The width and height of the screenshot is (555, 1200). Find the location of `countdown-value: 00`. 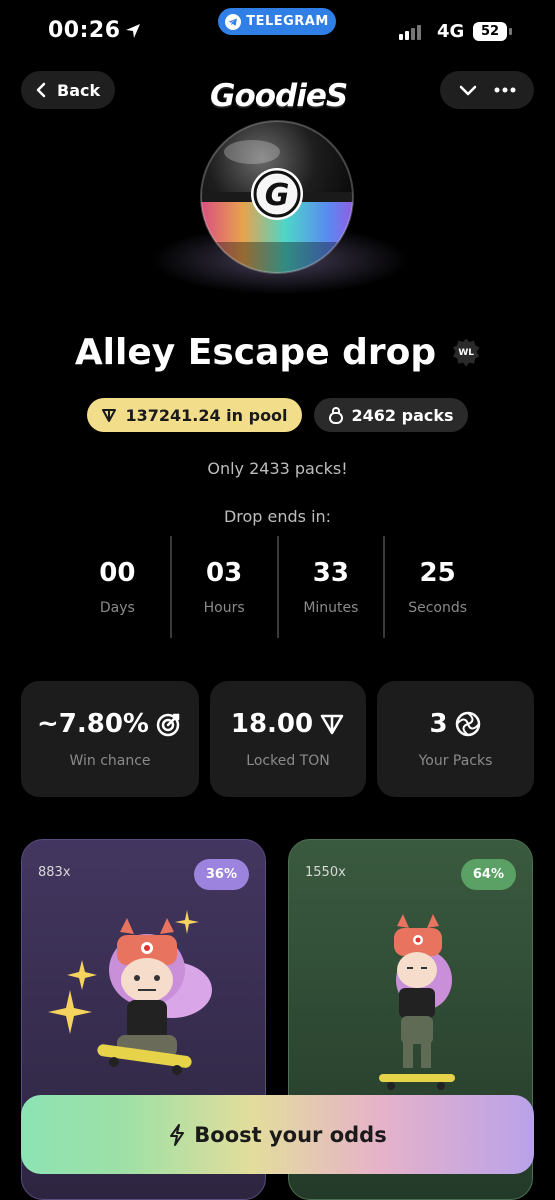

countdown-value: 00 is located at coordinates (117, 573).